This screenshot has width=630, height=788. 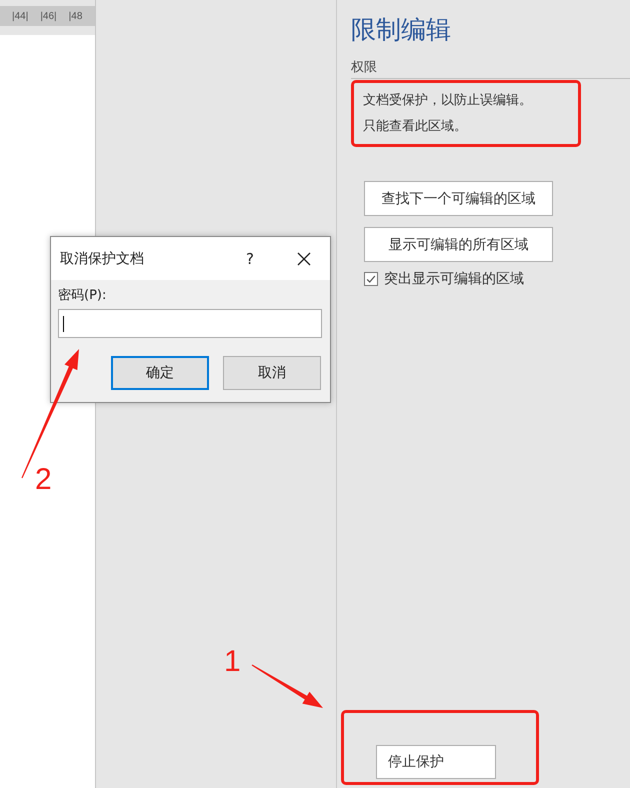 I want to click on ruler-number: |44|, so click(x=20, y=16).